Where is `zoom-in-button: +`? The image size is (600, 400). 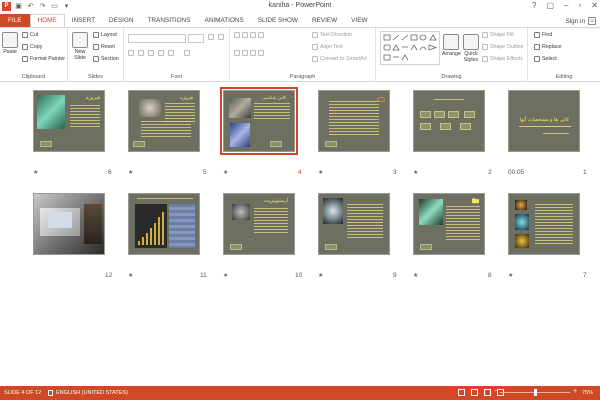 zoom-in-button: + is located at coordinates (575, 391).